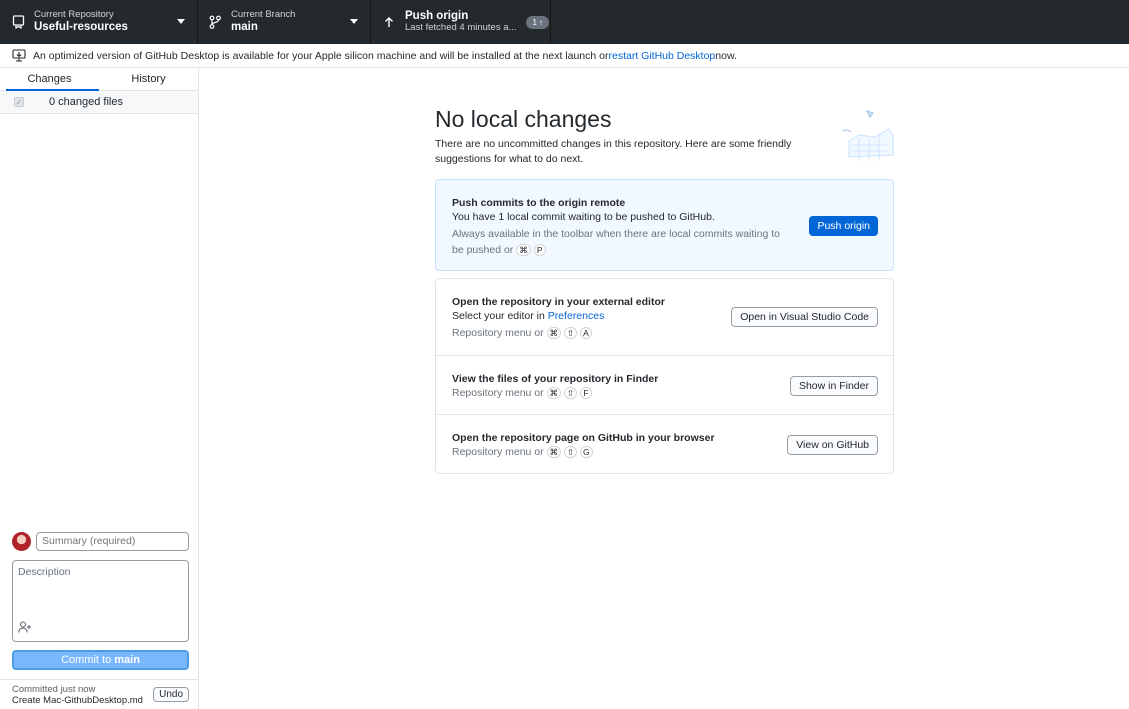  I want to click on description-field: Description, so click(100, 601).